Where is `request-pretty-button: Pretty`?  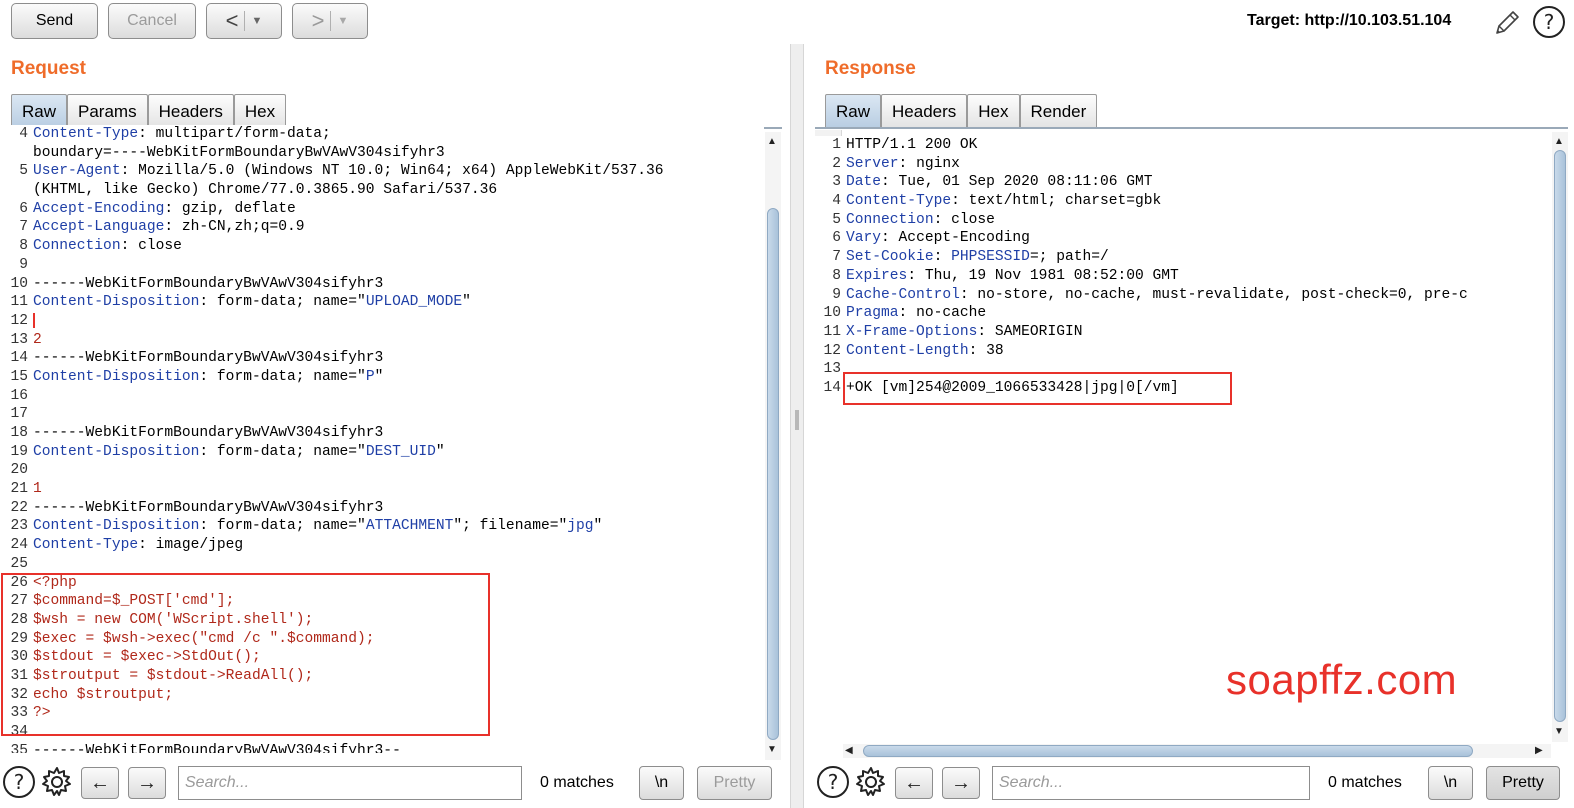 request-pretty-button: Pretty is located at coordinates (734, 783).